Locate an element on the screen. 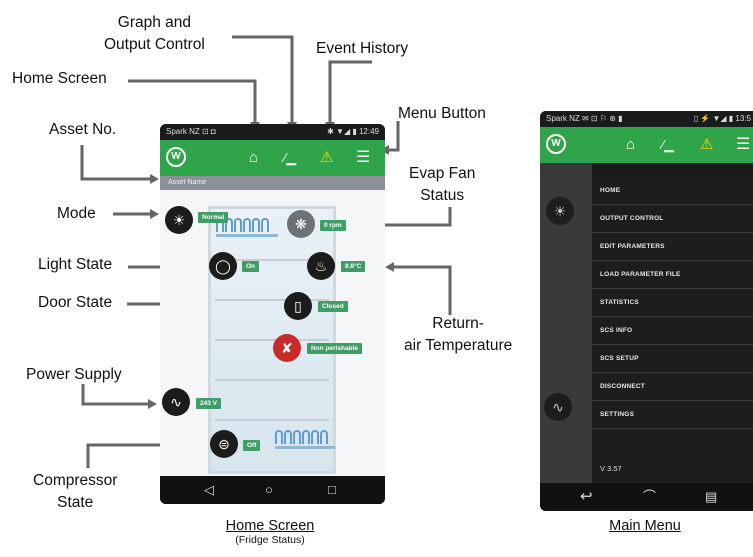 Image resolution: width=753 pixels, height=557 pixels. asset-no-line is located at coordinates (115, 163).